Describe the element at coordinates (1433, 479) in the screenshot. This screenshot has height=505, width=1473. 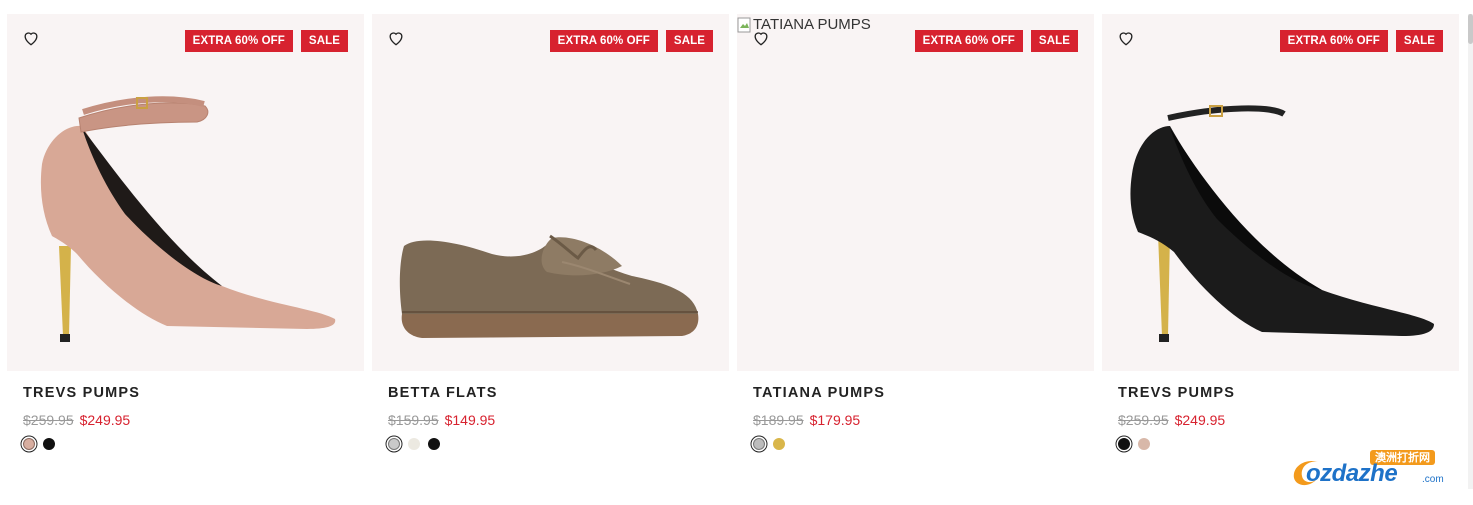
I see `watermark-suffix: .com` at that location.